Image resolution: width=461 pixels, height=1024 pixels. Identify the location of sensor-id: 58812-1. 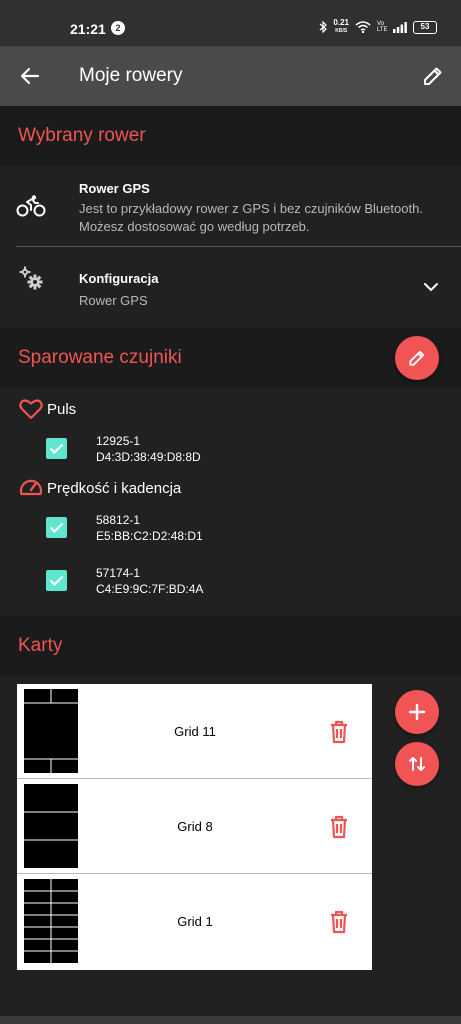
(118, 520).